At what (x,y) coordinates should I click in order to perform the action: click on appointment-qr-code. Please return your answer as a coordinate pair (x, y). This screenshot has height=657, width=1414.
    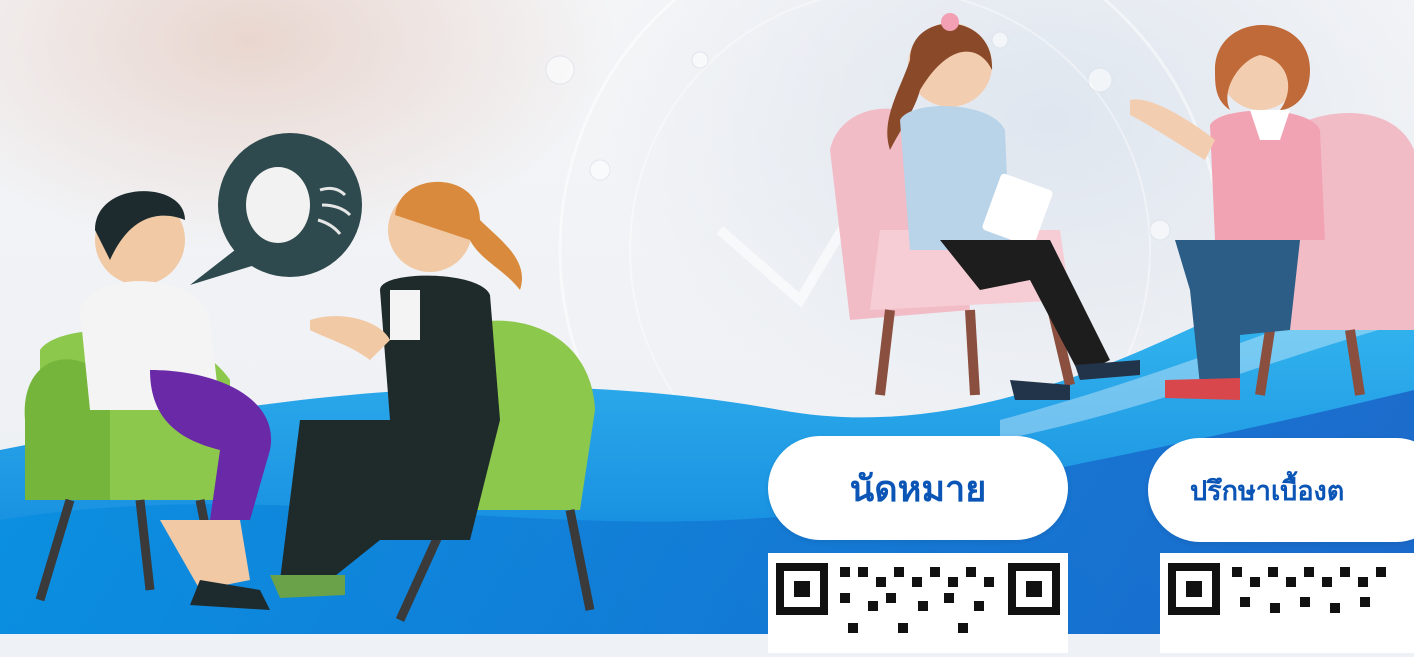
    Looking at the image, I should click on (918, 603).